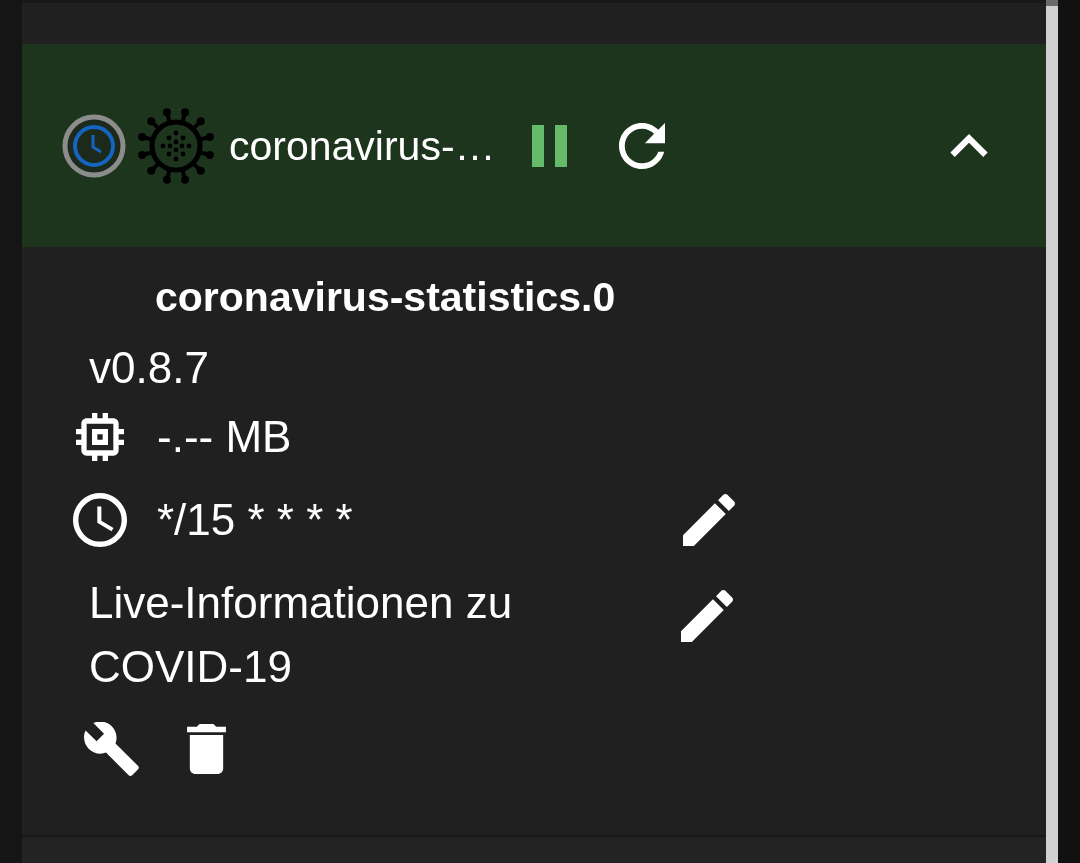 Image resolution: width=1080 pixels, height=863 pixels. I want to click on clock-status-icon, so click(94, 145).